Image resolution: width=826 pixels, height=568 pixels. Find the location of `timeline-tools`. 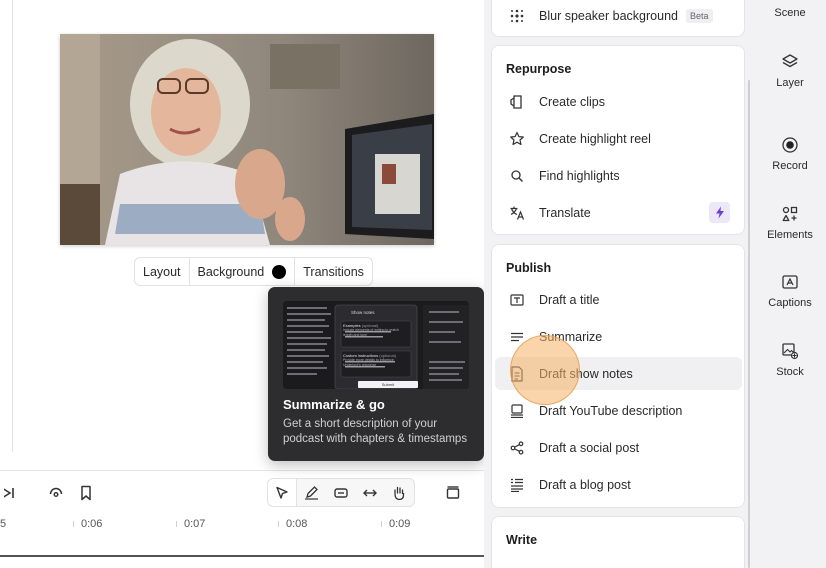

timeline-tools is located at coordinates (341, 492).